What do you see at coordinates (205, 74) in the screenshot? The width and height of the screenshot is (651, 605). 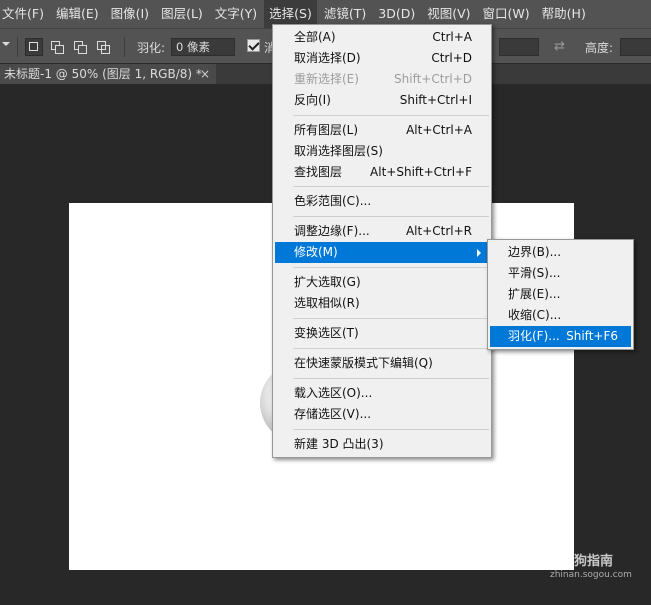 I see `close-icon: ×` at bounding box center [205, 74].